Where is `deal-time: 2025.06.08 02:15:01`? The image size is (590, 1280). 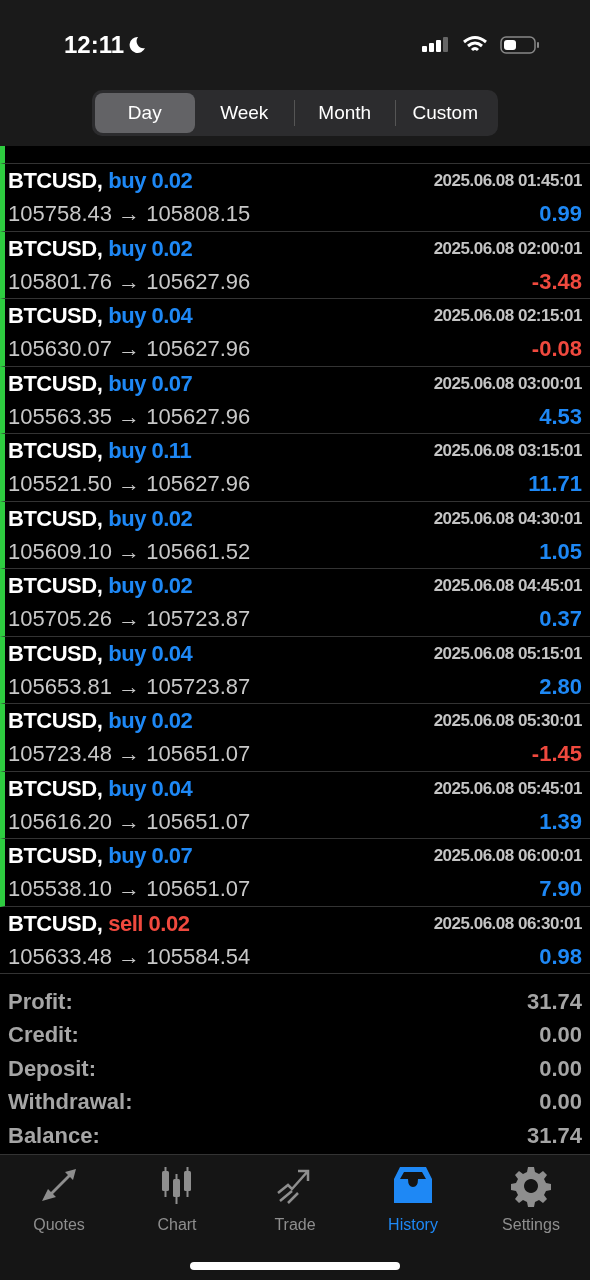
deal-time: 2025.06.08 02:15:01 is located at coordinates (507, 316).